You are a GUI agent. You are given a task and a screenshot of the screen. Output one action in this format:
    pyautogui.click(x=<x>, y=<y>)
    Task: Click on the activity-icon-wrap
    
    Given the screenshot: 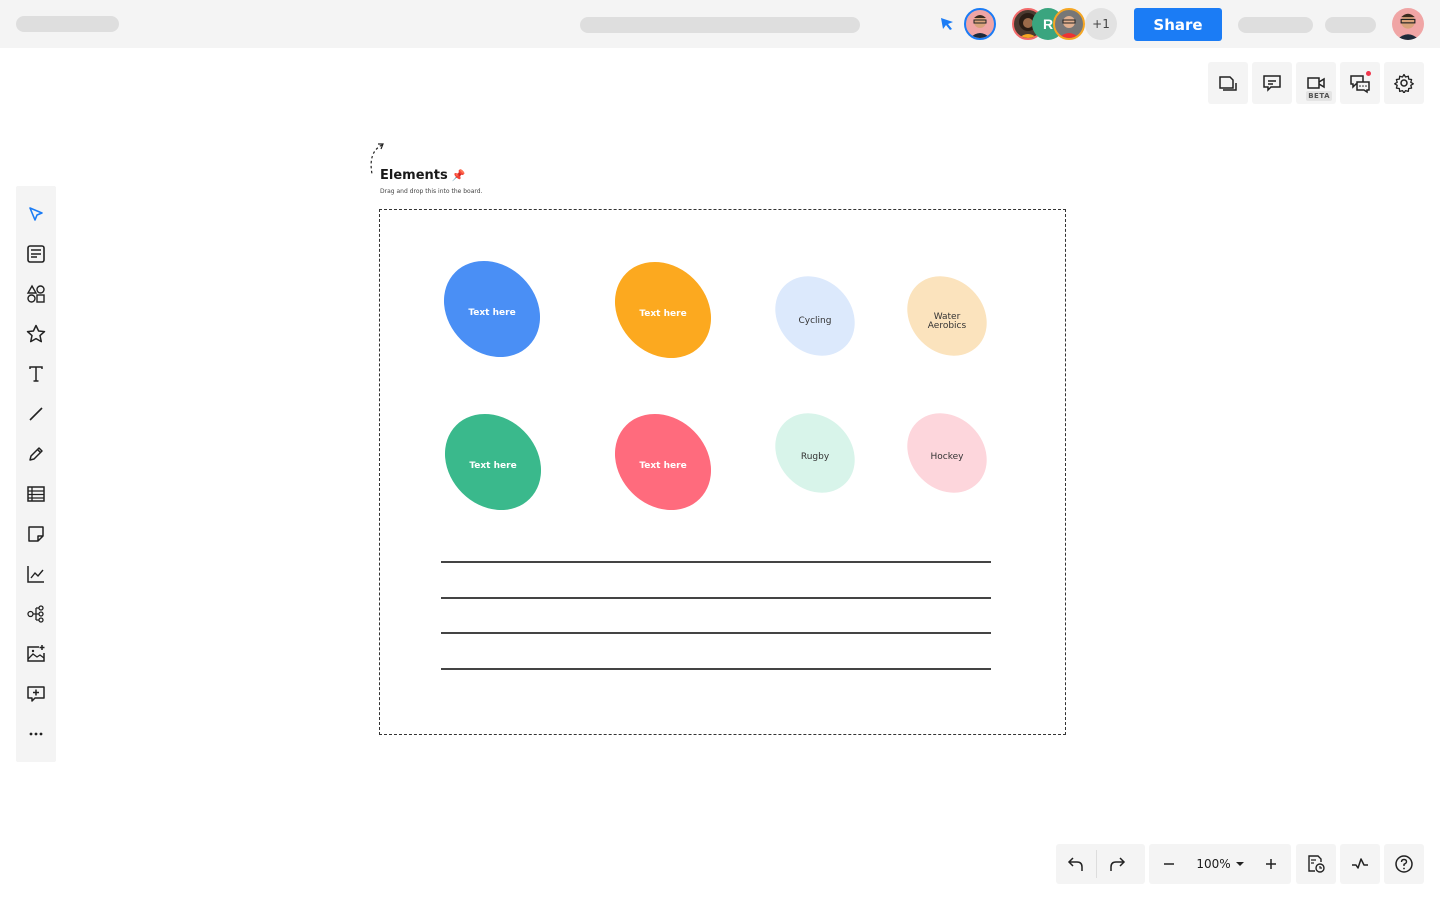 What is the action you would take?
    pyautogui.click(x=1360, y=864)
    